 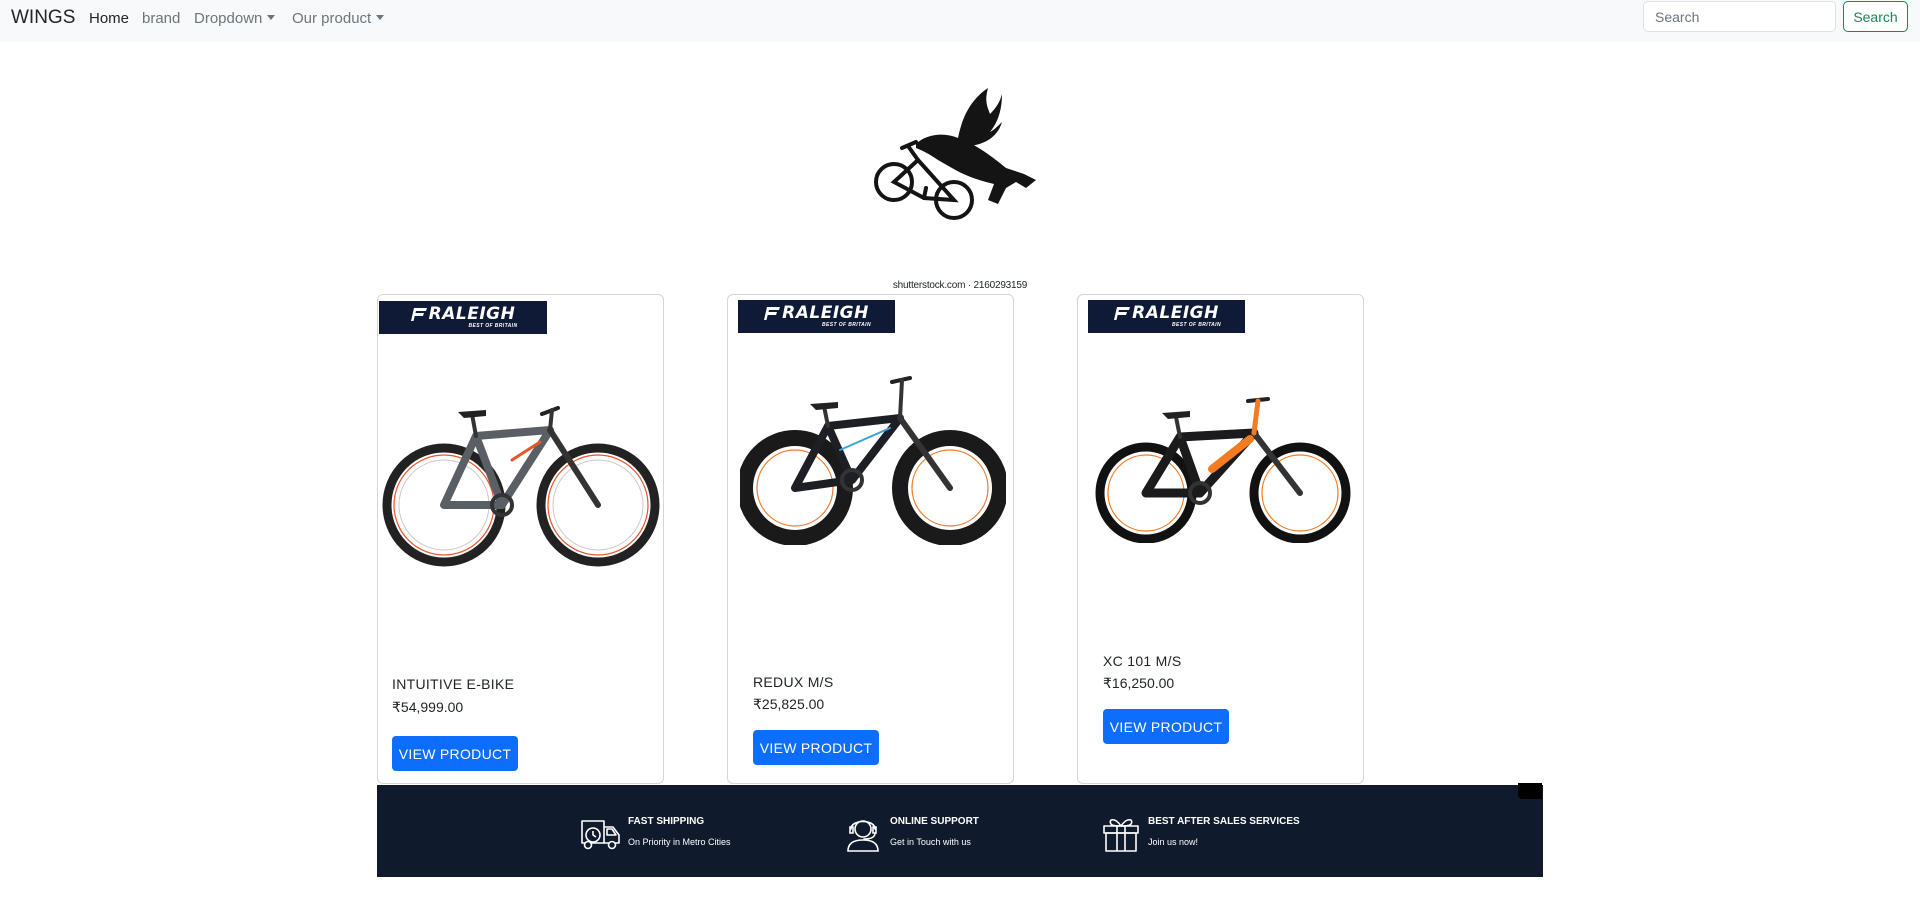 I want to click on feature-title: BEST AFTER SALES SERVICES, so click(x=1224, y=821).